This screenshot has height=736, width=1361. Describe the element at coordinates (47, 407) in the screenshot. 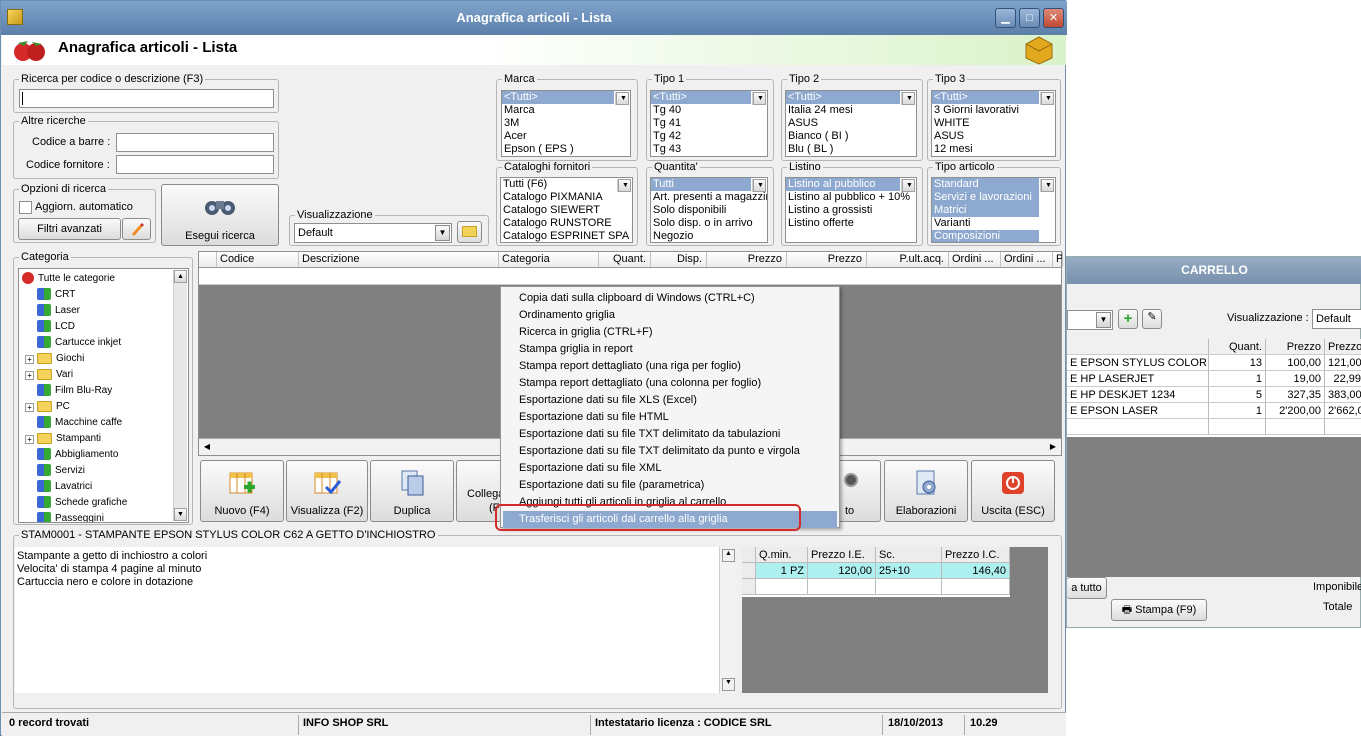

I see `tree-item: + PC` at that location.